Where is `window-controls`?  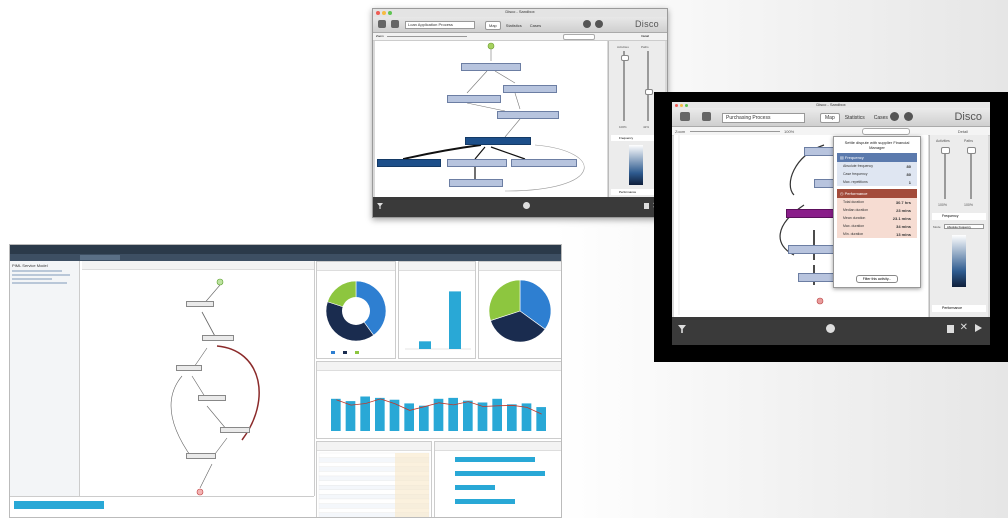 window-controls is located at coordinates (385, 13).